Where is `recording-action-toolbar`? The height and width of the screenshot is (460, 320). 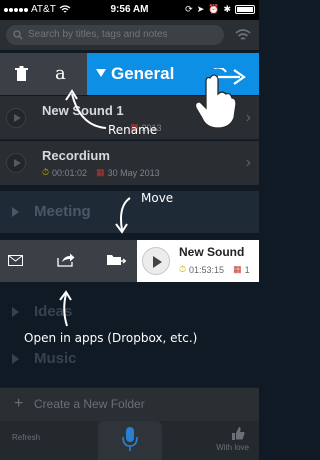 recording-action-toolbar is located at coordinates (68, 261).